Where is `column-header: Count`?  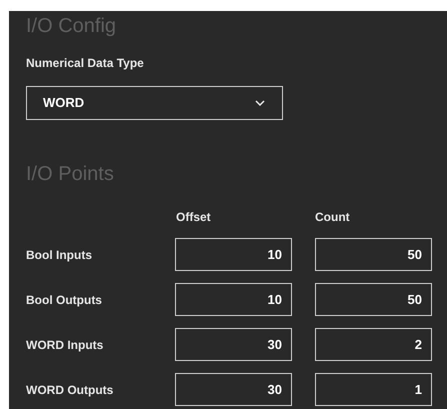
column-header: Count is located at coordinates (332, 217).